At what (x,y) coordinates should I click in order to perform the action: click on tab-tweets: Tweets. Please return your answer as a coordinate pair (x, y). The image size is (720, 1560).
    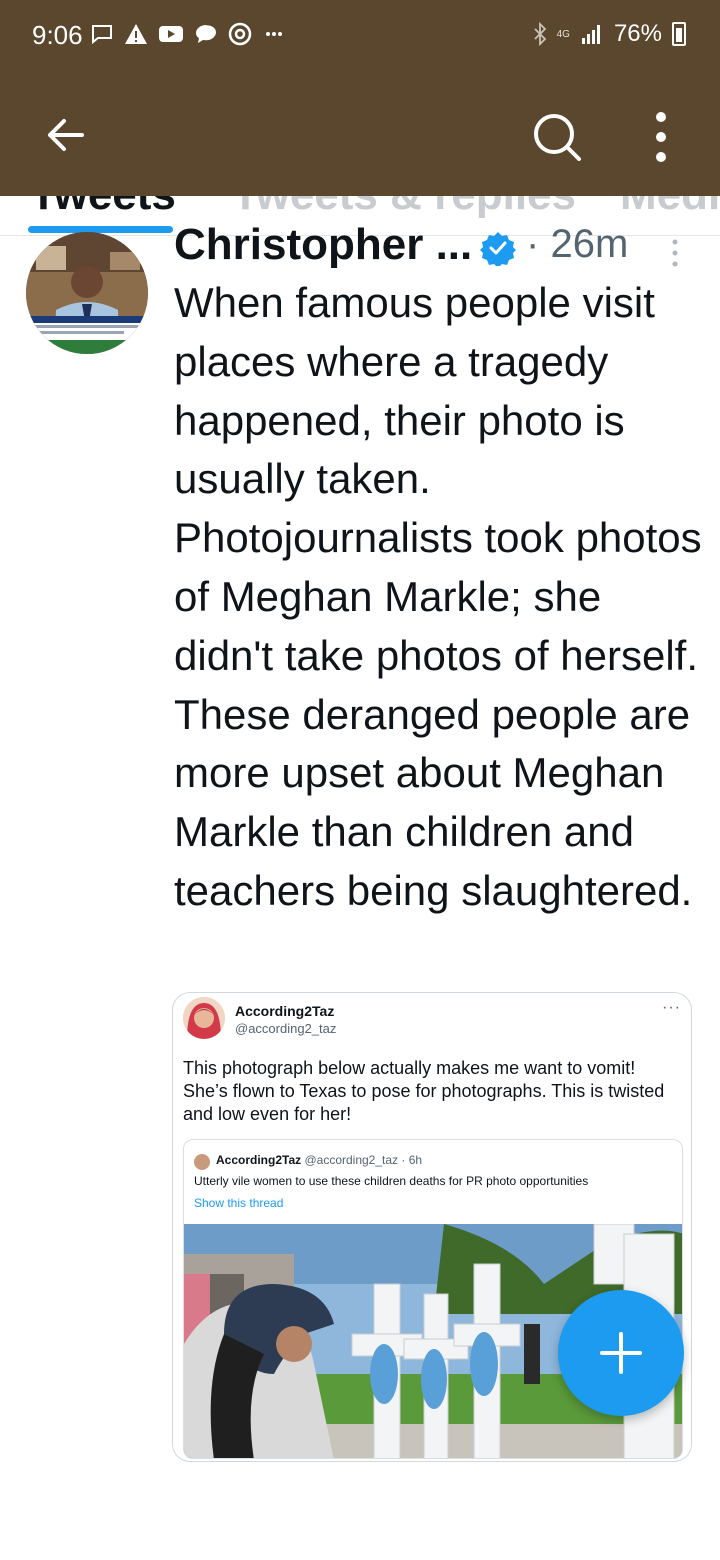
    Looking at the image, I should click on (103, 208).